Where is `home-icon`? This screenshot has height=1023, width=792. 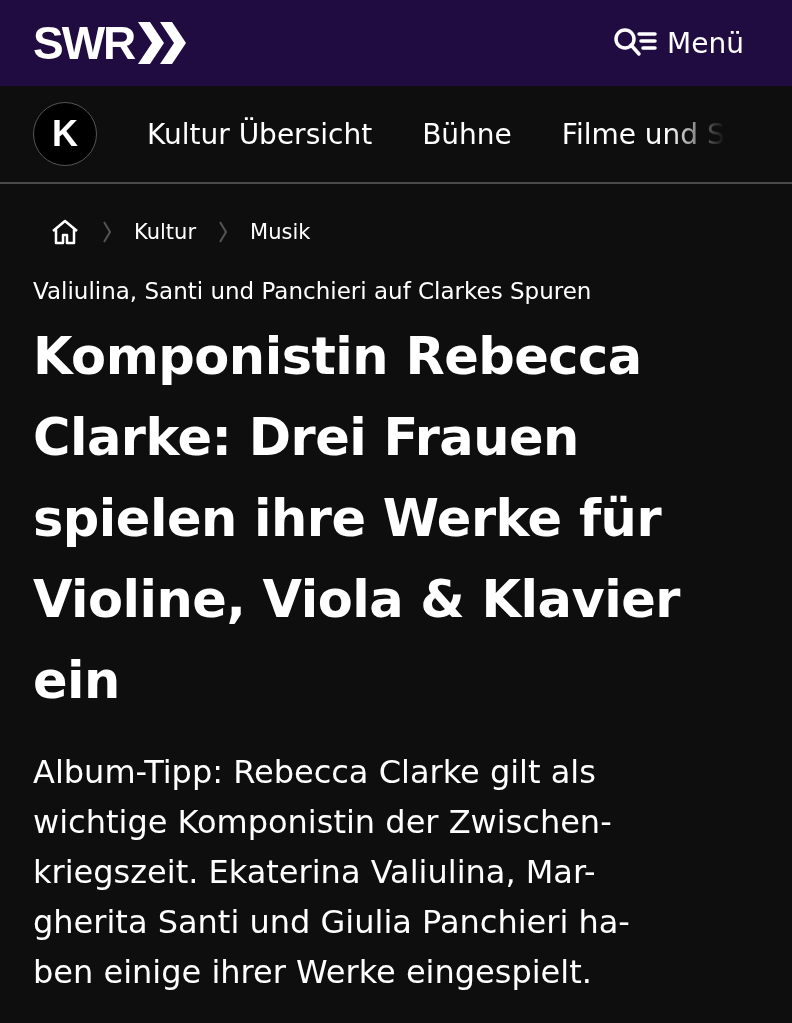
home-icon is located at coordinates (65, 232).